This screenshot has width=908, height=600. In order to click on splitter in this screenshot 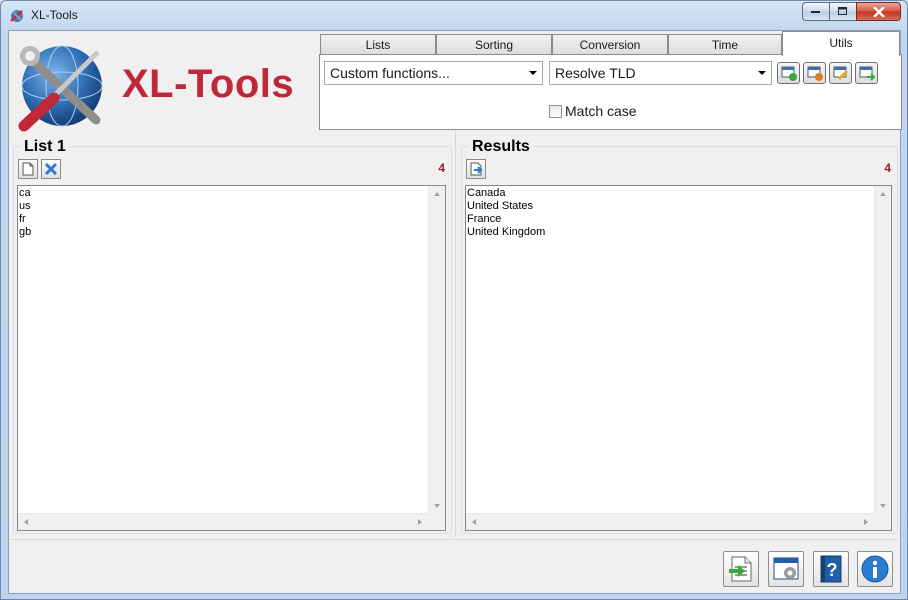, I will do `click(455, 334)`.